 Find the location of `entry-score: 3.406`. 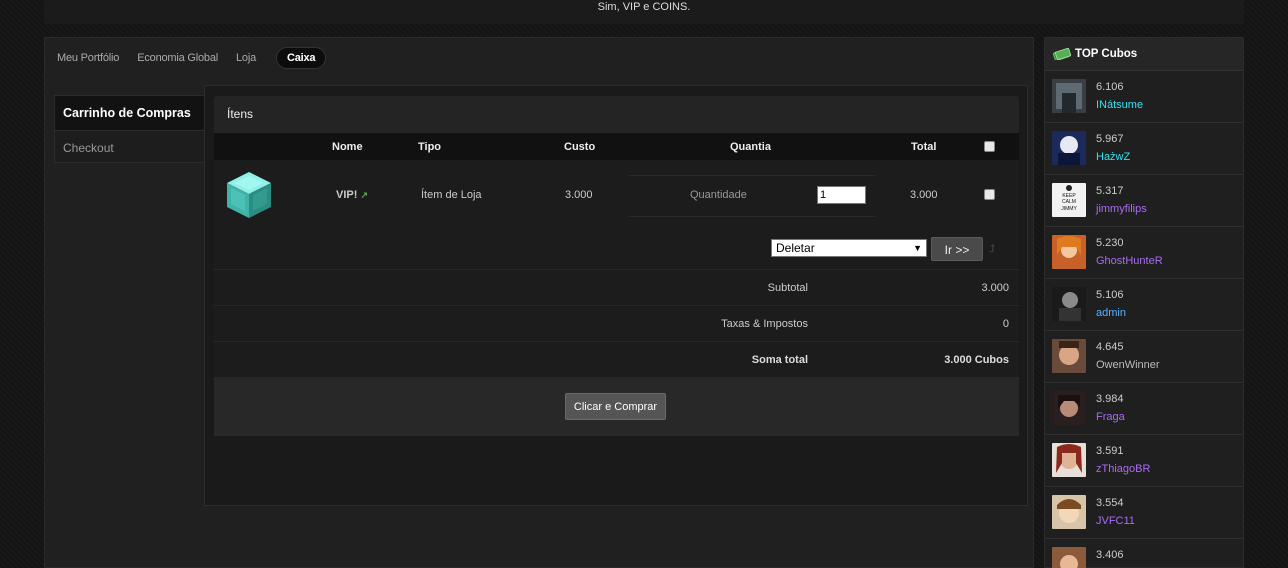

entry-score: 3.406 is located at coordinates (1110, 555).